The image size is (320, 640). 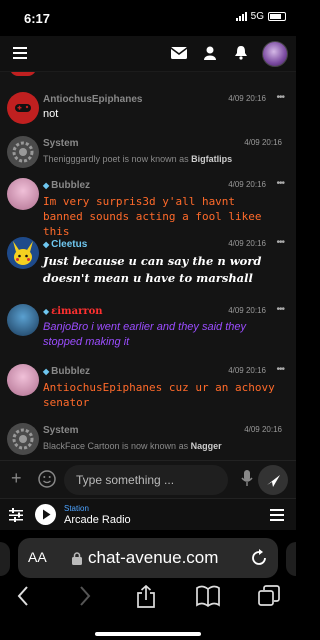 What do you see at coordinates (148, 634) in the screenshot?
I see `home-indicator` at bounding box center [148, 634].